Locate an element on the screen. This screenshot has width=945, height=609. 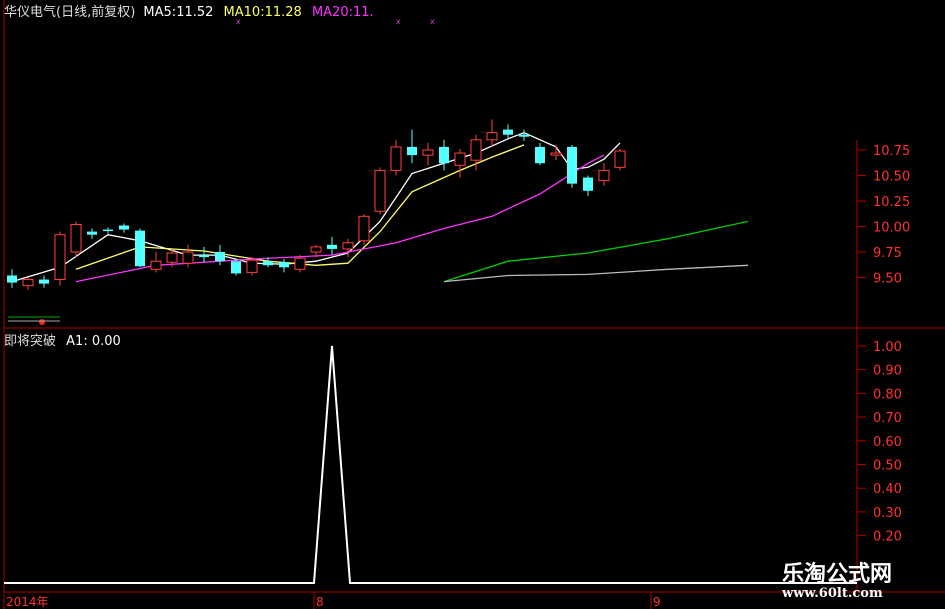
stock-title: 华仪电气(日线,前复权) is located at coordinates (70, 12).